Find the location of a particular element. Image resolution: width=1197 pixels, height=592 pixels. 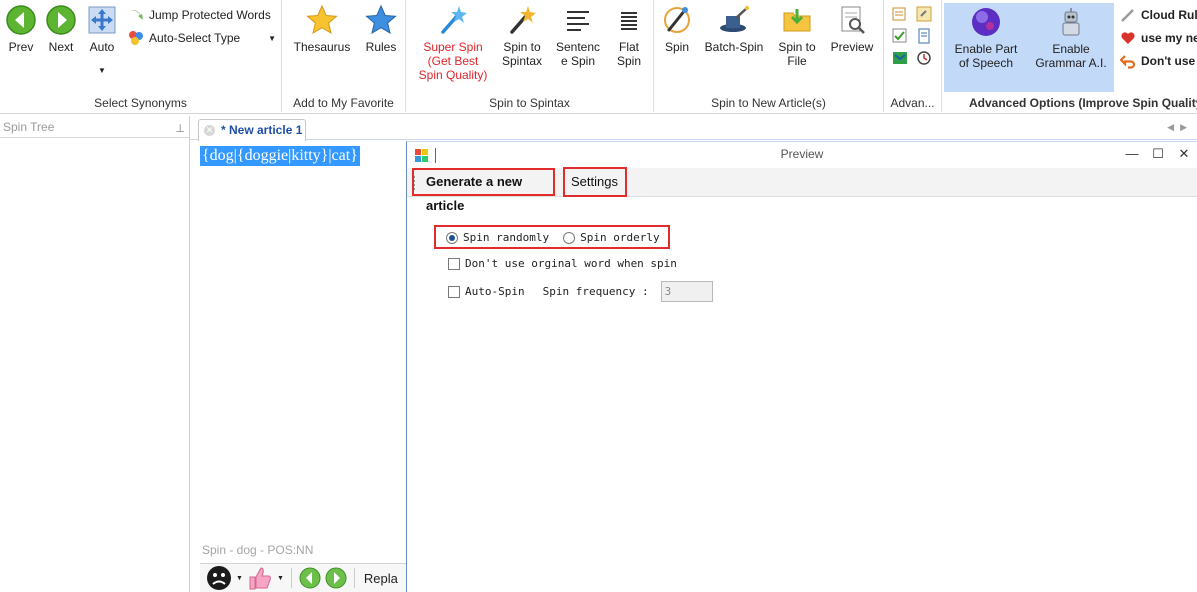

frown-dropdown-icon: ▼ is located at coordinates (239, 578).